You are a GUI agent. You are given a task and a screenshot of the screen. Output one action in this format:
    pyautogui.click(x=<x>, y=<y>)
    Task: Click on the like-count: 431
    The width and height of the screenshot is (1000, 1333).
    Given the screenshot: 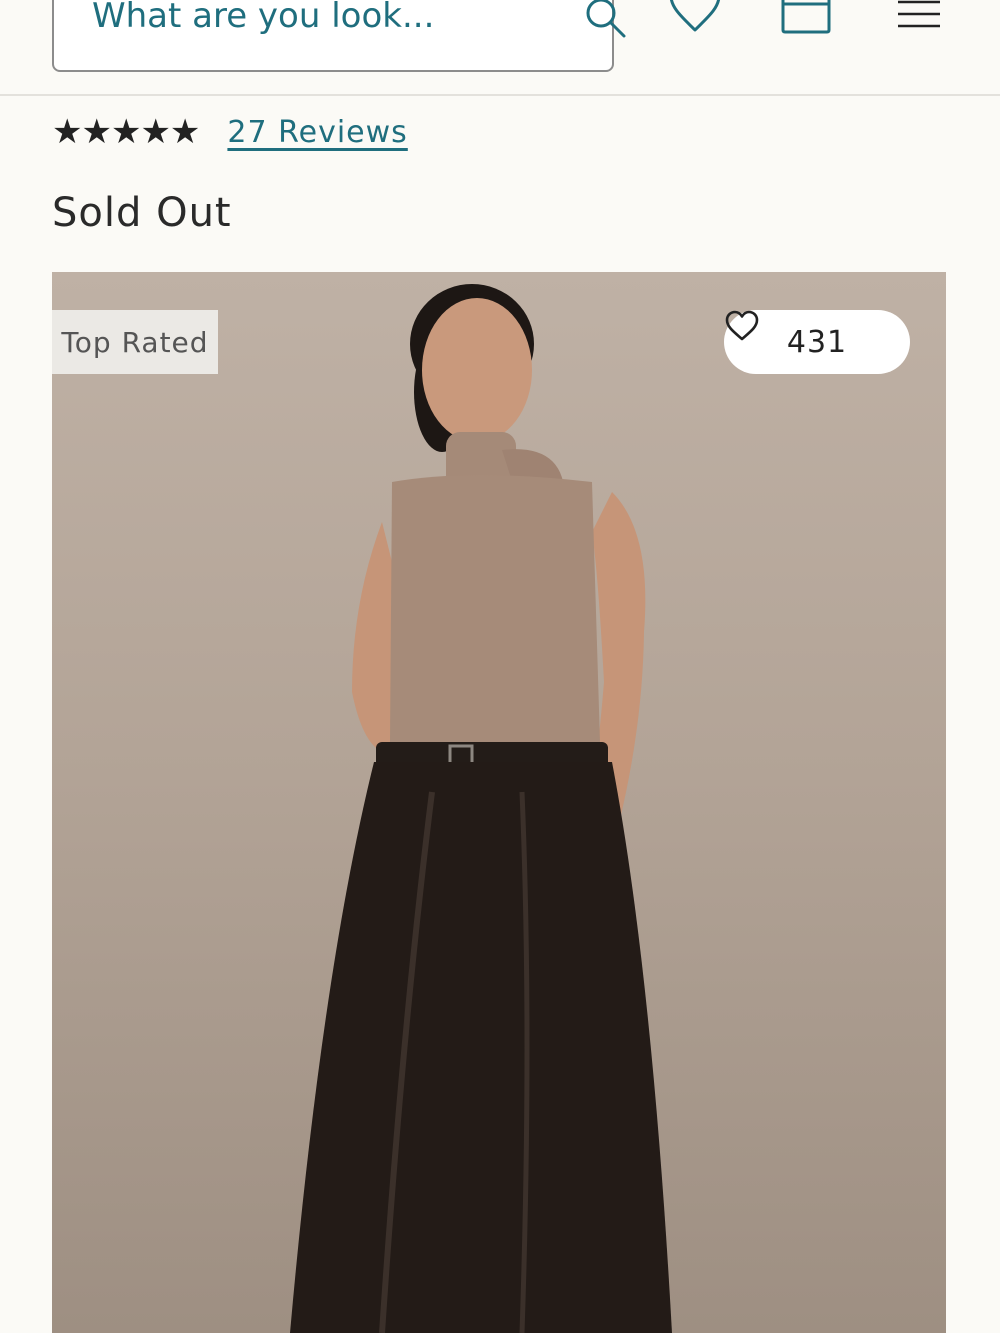 What is the action you would take?
    pyautogui.click(x=817, y=342)
    